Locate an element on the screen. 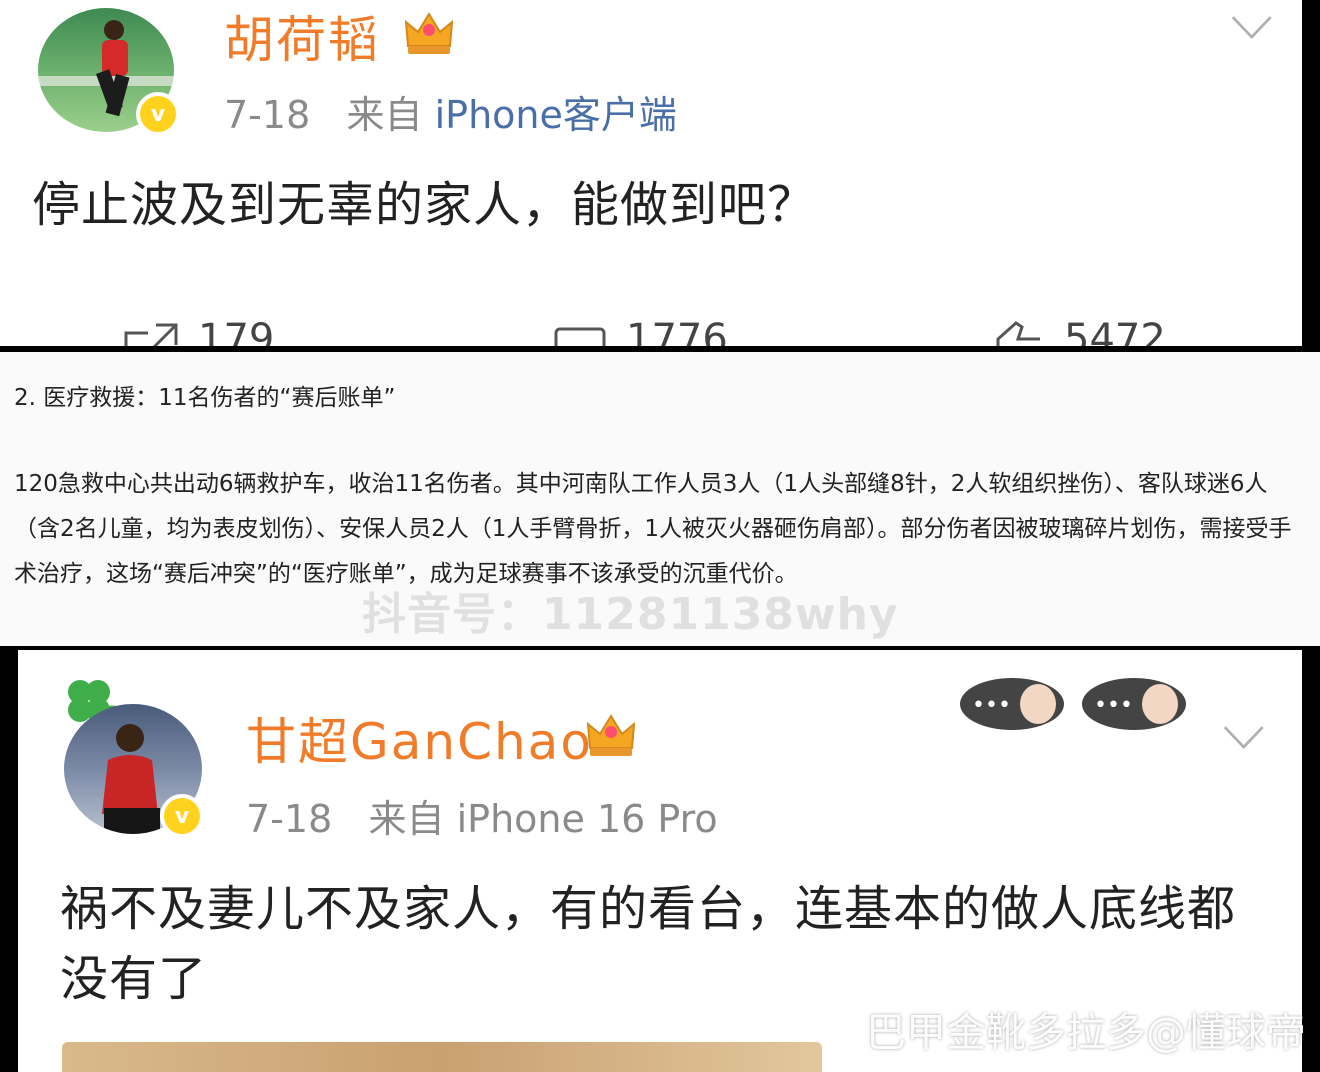 The height and width of the screenshot is (1072, 1320). username: 甘超GanChao is located at coordinates (419, 738).